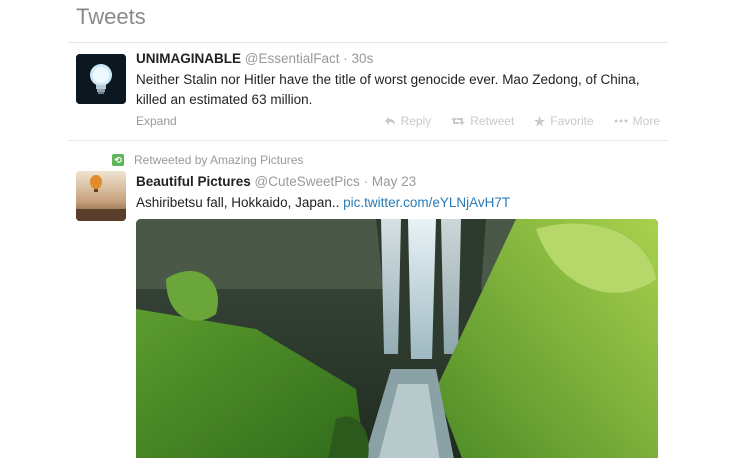 The height and width of the screenshot is (458, 736). I want to click on timeline-header: Tweets, so click(368, 21).